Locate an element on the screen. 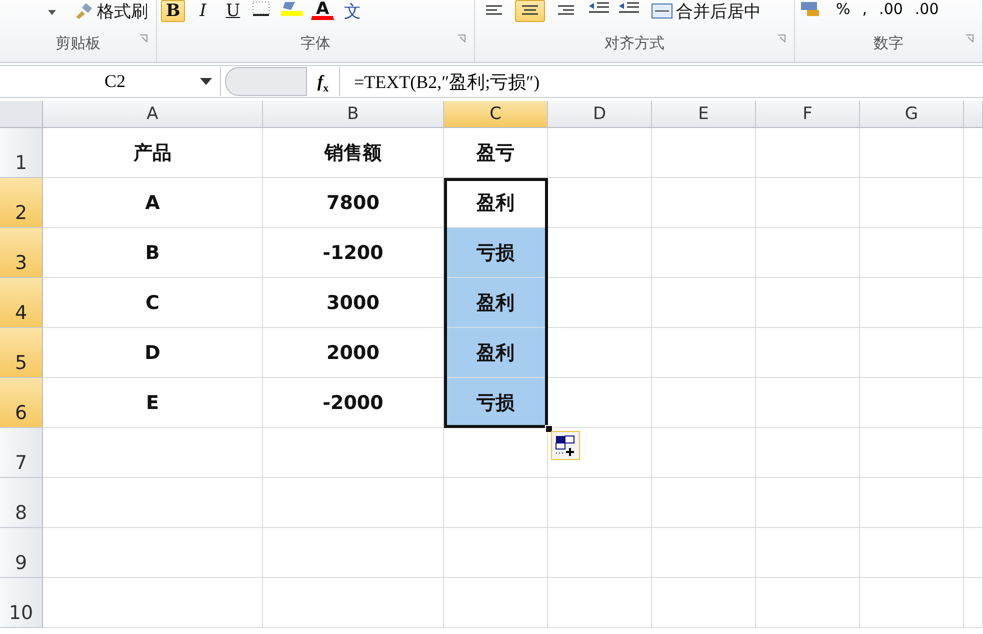  row-header: 10 is located at coordinates (21, 603).